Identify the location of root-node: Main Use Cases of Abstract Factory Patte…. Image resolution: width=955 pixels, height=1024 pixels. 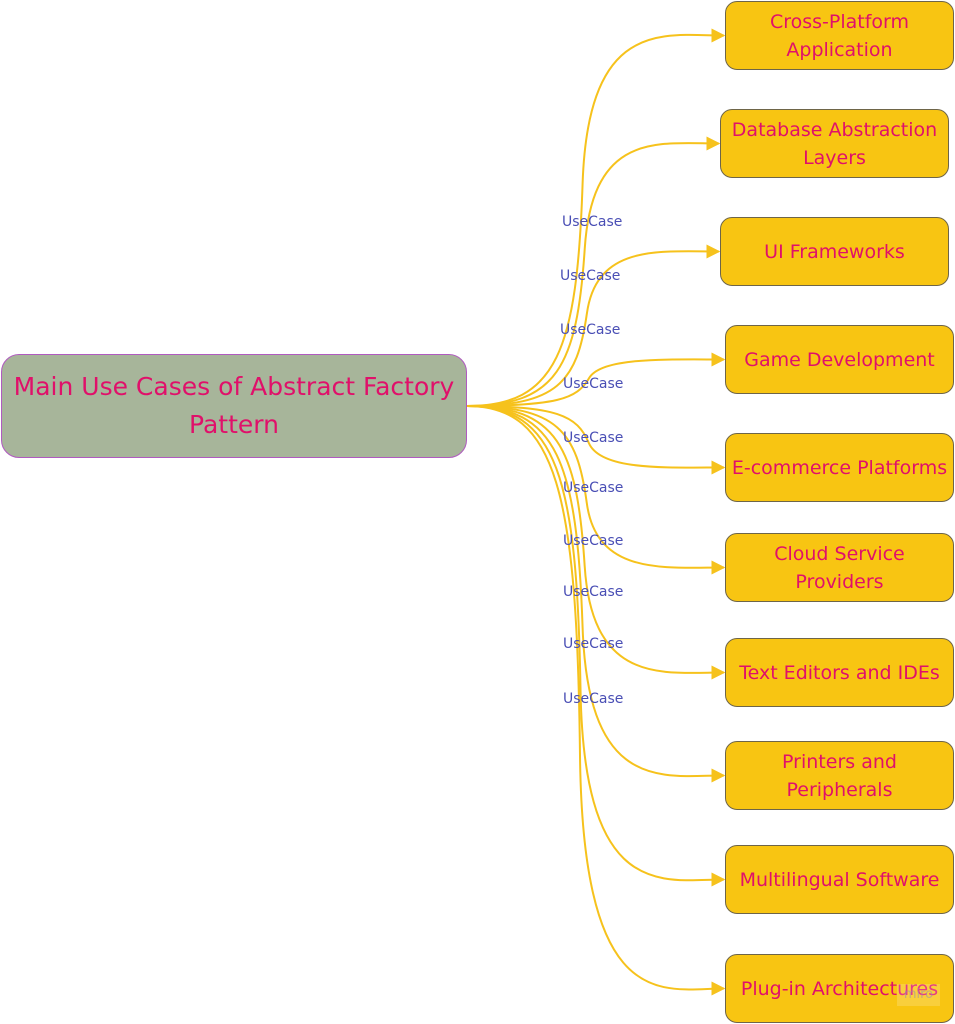
(234, 406).